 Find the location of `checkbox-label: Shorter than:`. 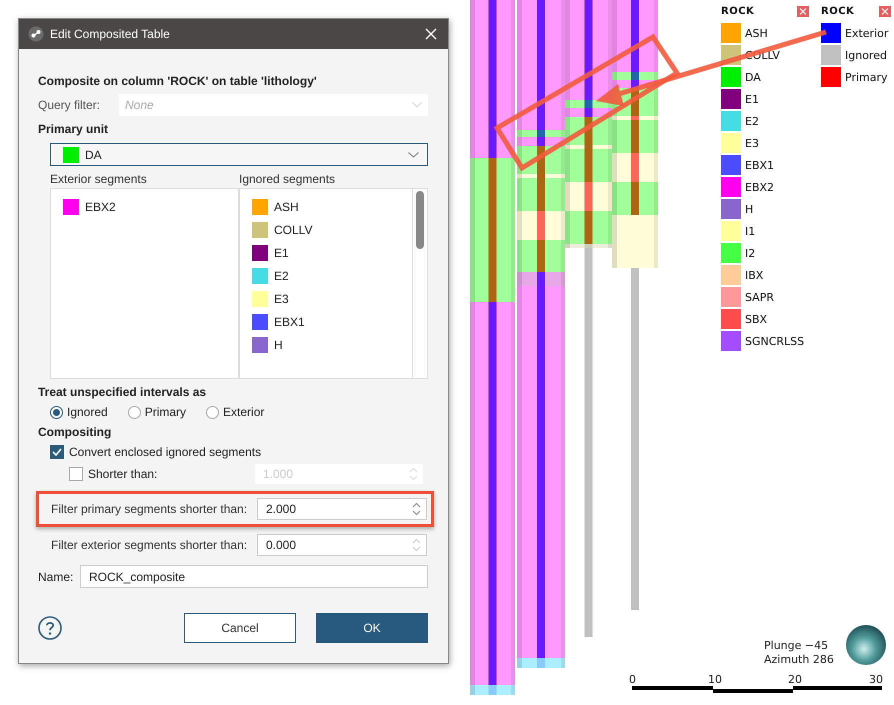

checkbox-label: Shorter than: is located at coordinates (123, 474).